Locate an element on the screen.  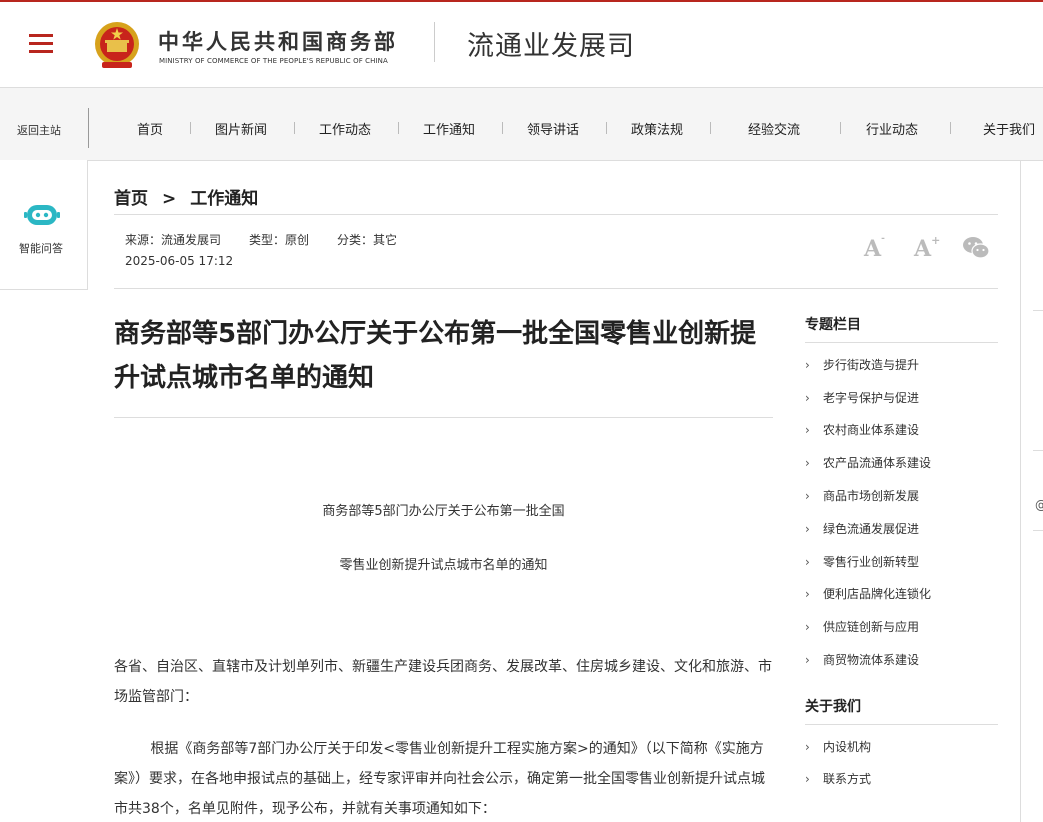
font-increase-label: A is located at coordinates (923, 249).